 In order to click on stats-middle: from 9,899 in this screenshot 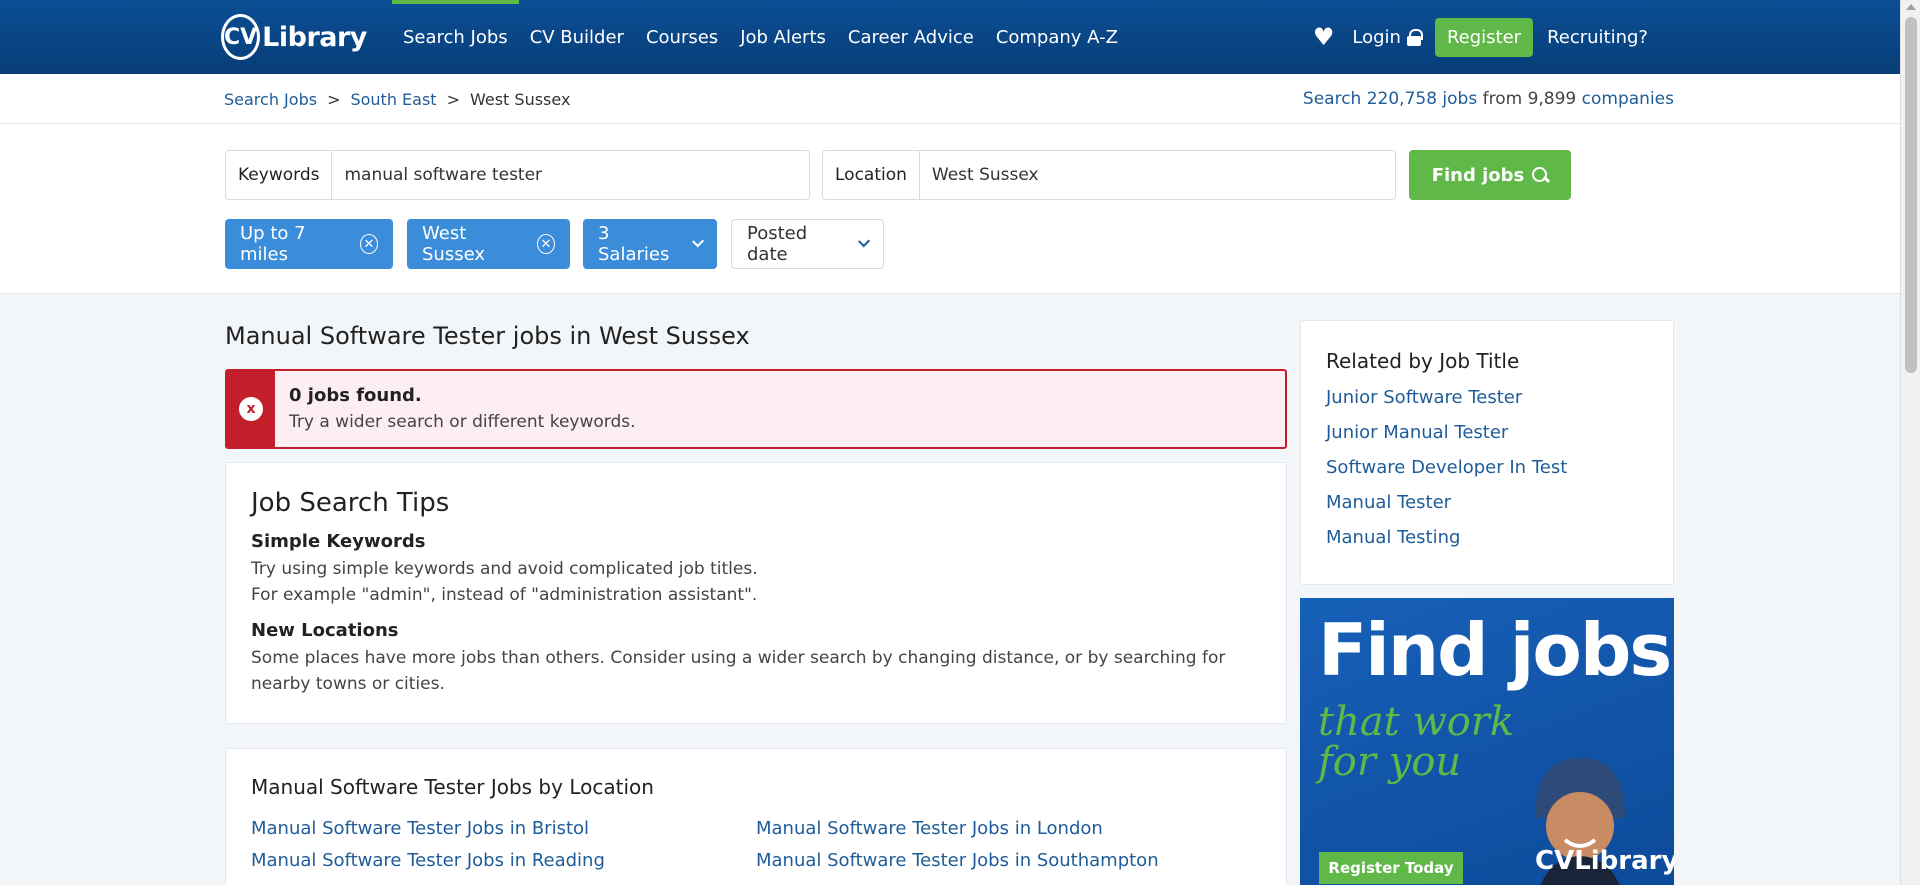, I will do `click(1529, 99)`.